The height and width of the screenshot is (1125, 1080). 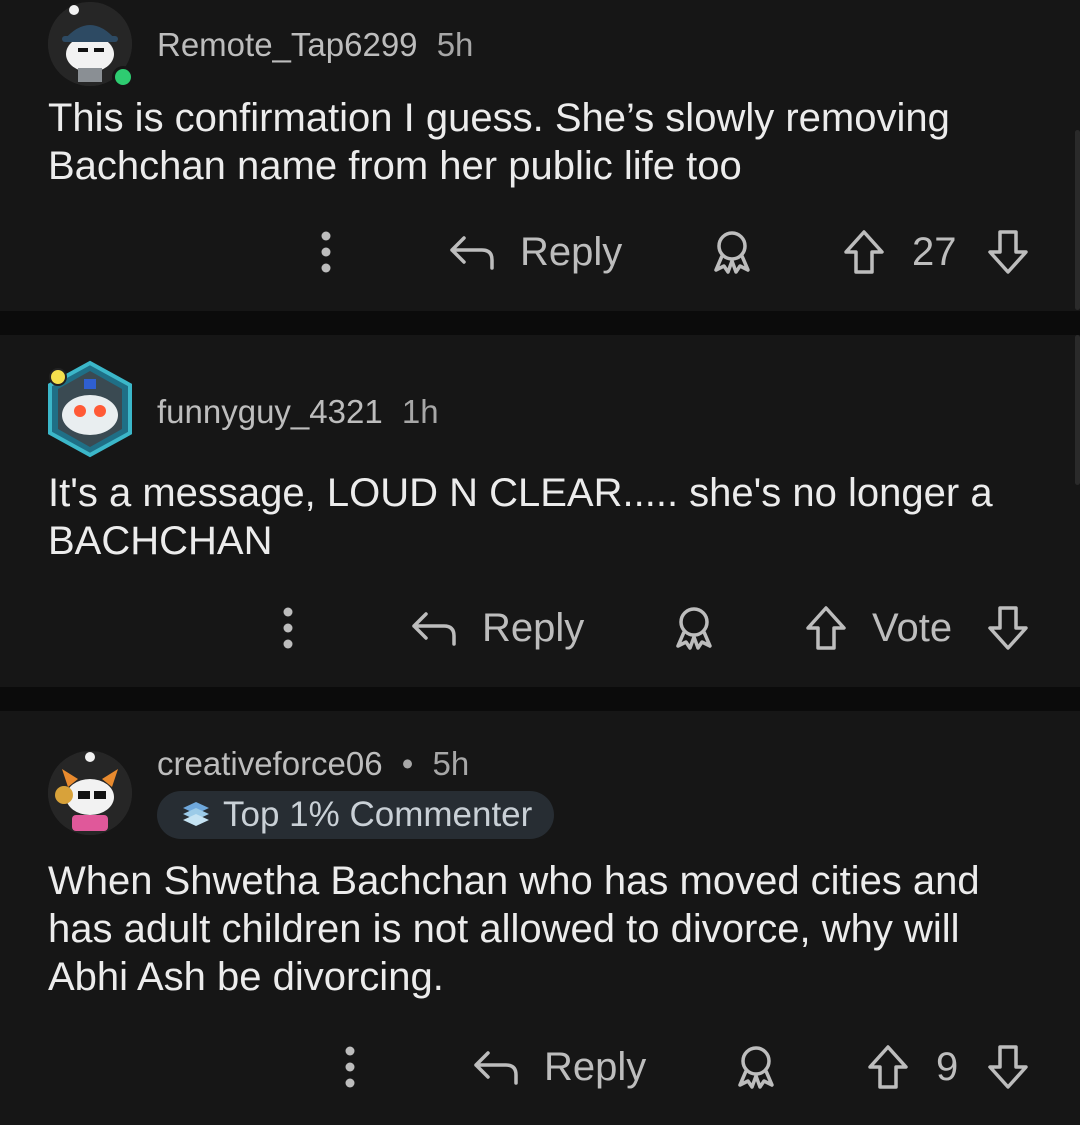 I want to click on online-indicator-ring, so click(x=123, y=77).